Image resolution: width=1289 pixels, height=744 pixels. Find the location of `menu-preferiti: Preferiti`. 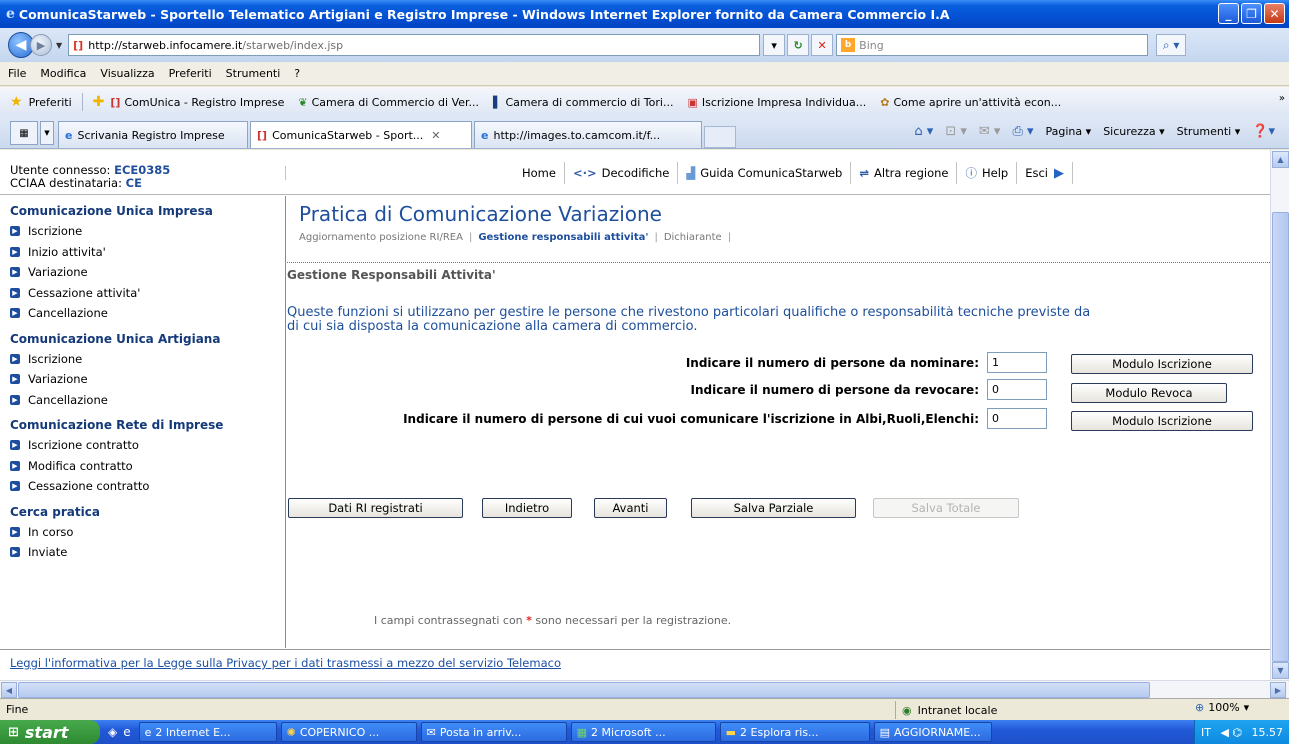

menu-preferiti: Preferiti is located at coordinates (190, 73).